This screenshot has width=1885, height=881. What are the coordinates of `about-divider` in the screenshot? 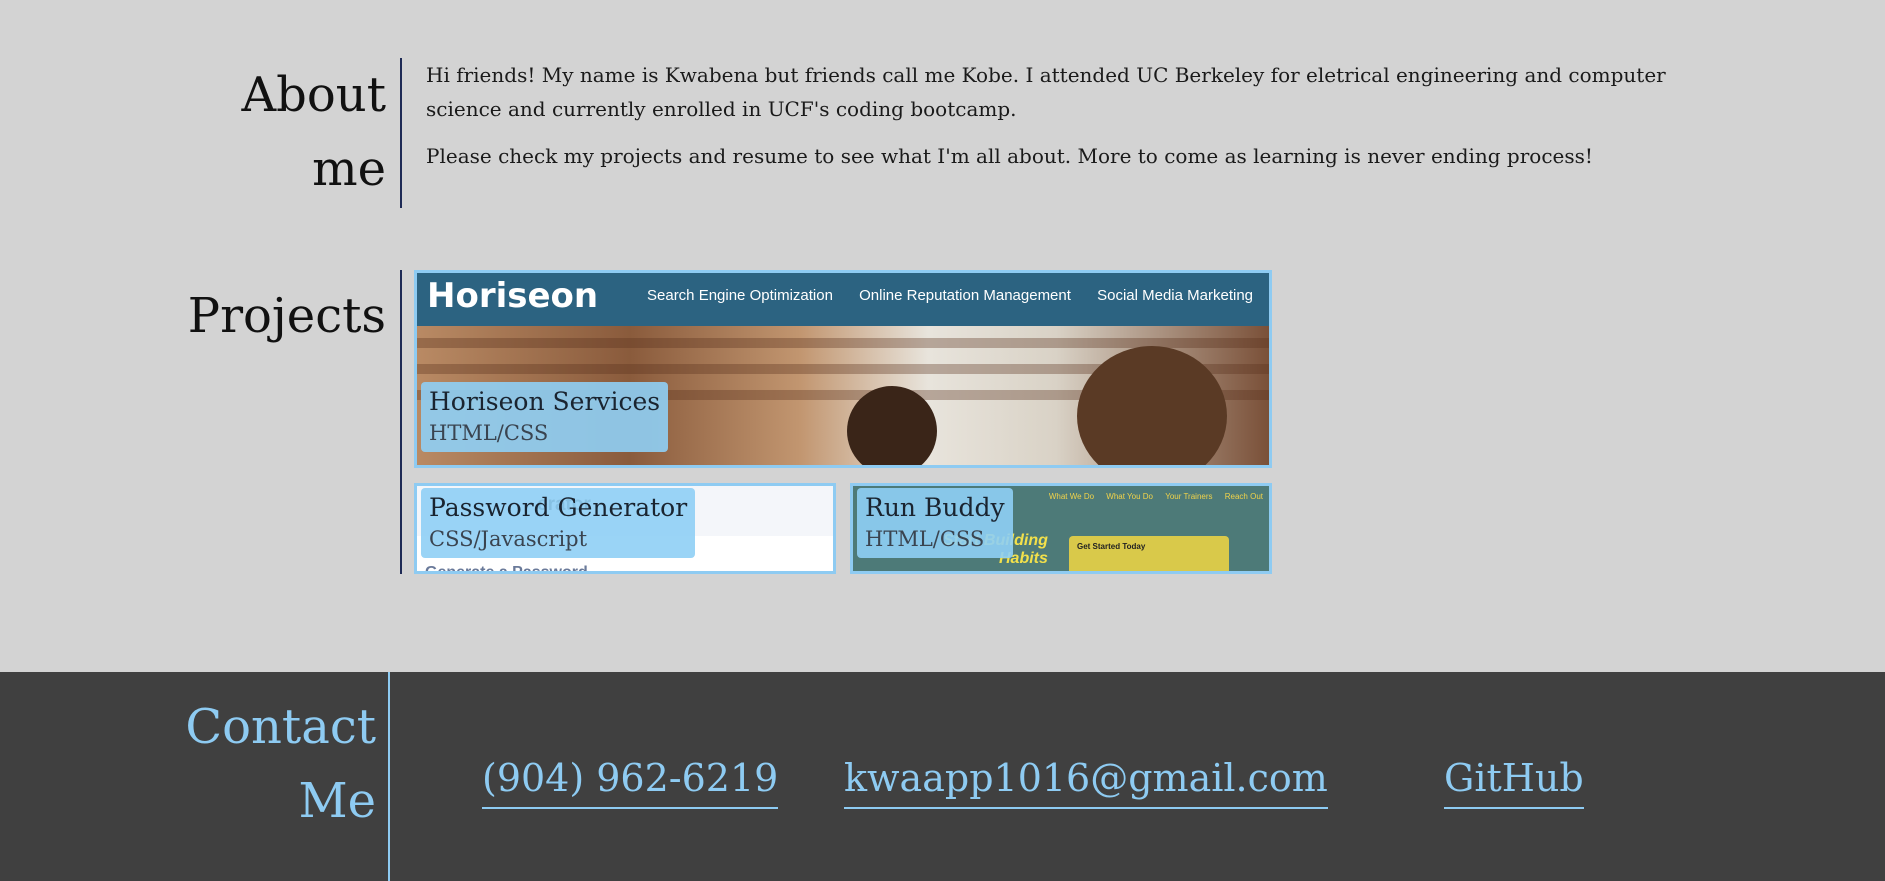 It's located at (401, 133).